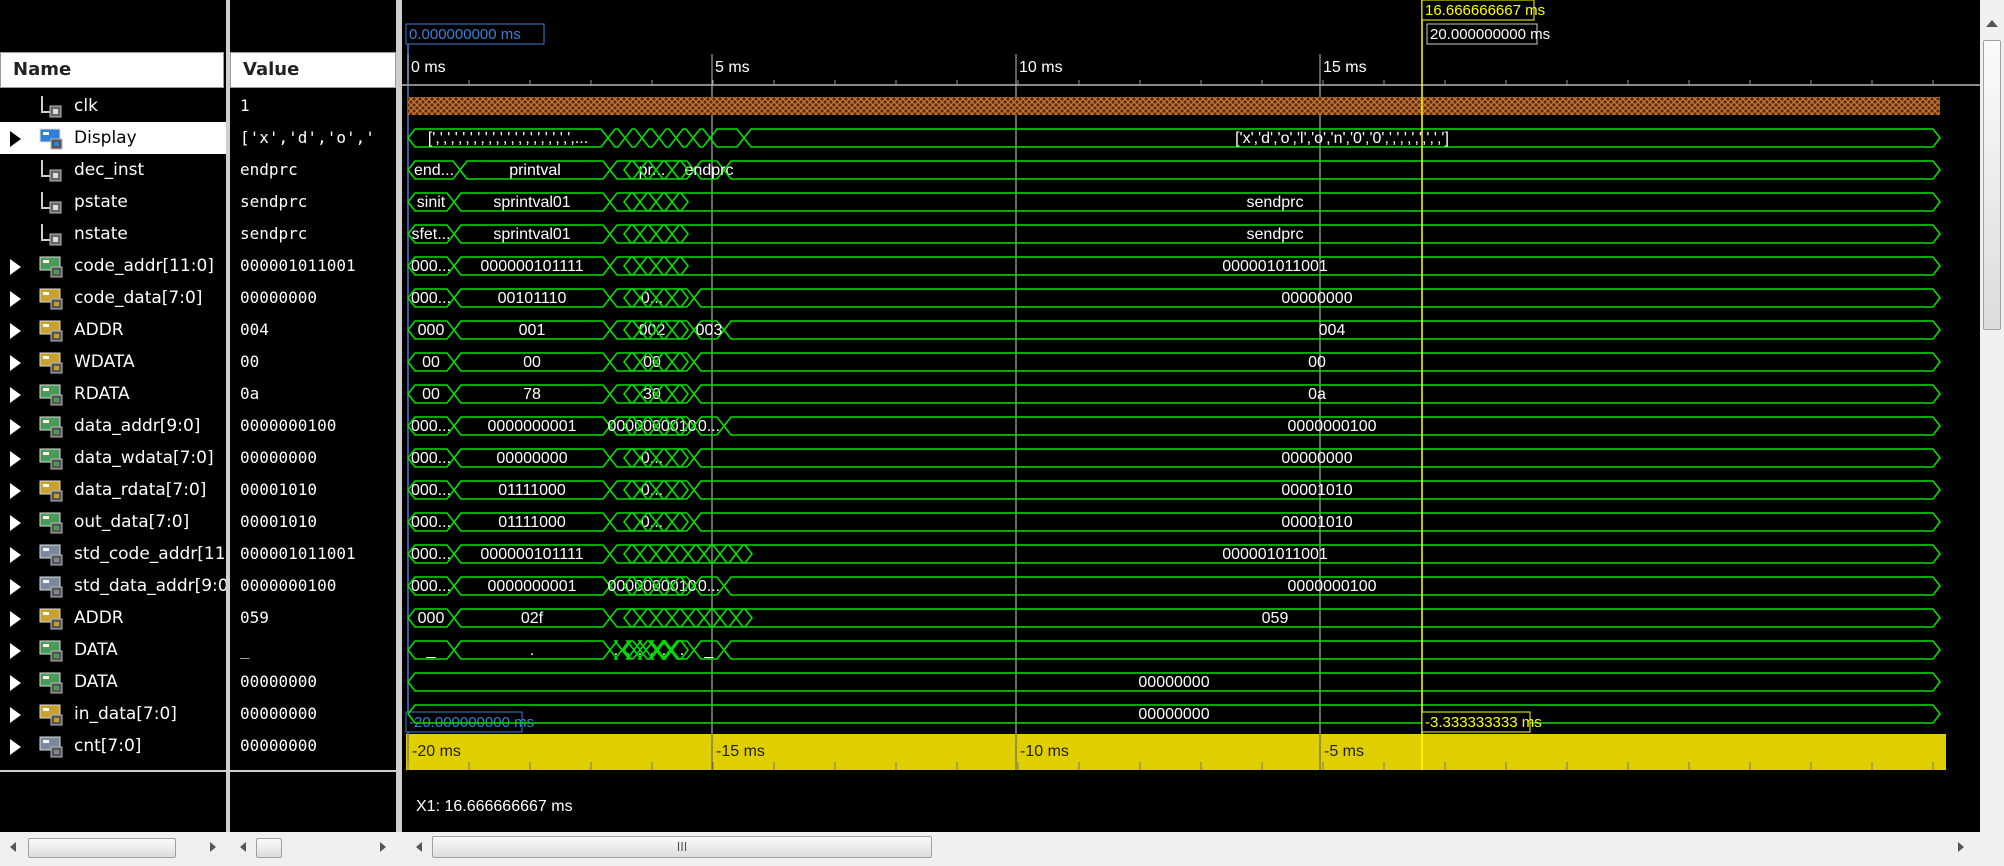 This screenshot has height=866, width=2004. I want to click on value-column-header: Value, so click(313, 70).